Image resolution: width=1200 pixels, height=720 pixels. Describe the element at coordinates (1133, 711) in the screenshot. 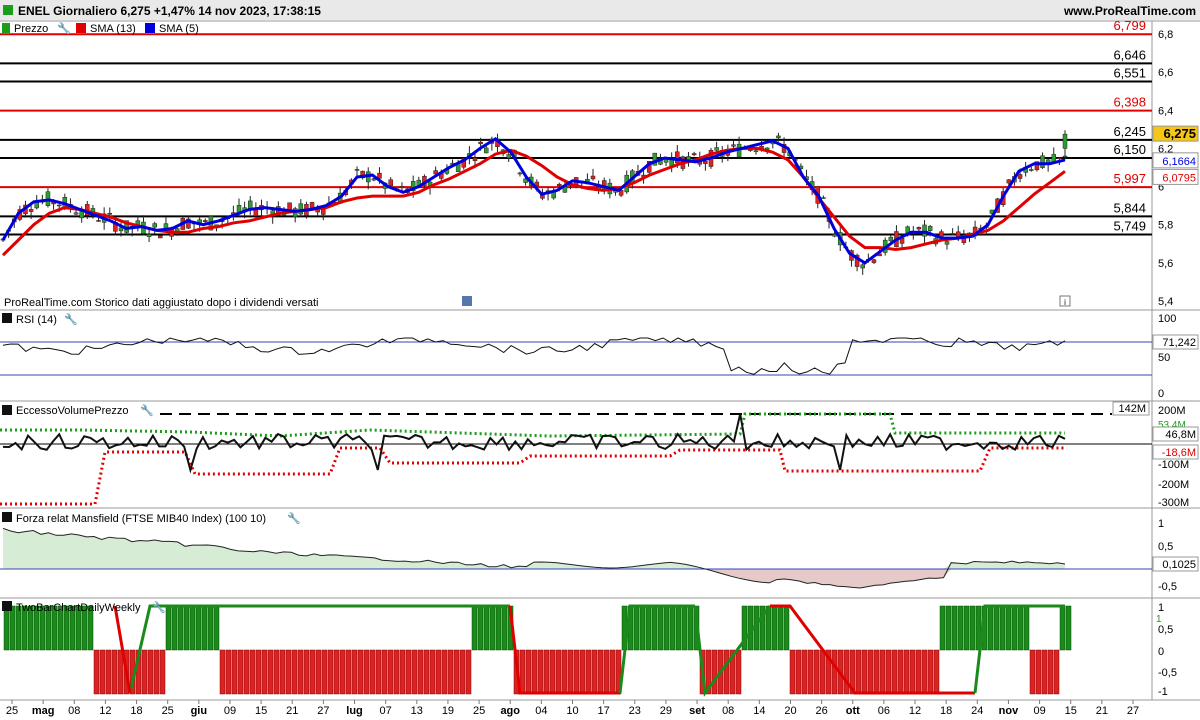

I see `date-label: 27` at that location.